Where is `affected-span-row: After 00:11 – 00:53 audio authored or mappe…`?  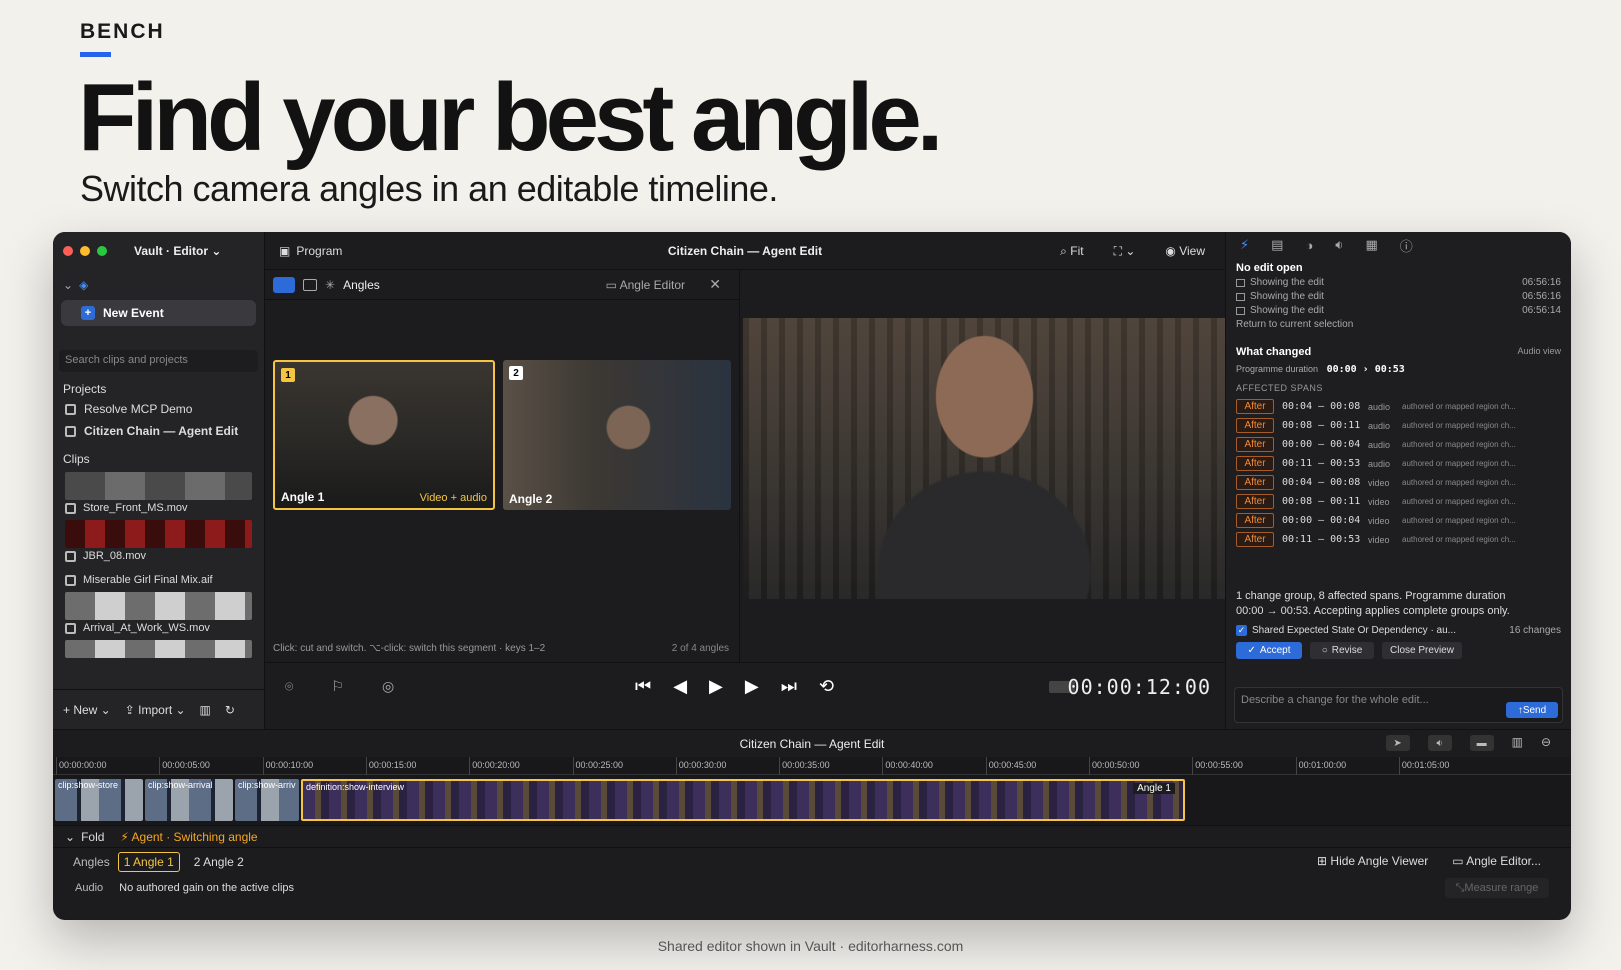
affected-span-row: After 00:11 – 00:53 audio authored or mappe… is located at coordinates (1398, 463).